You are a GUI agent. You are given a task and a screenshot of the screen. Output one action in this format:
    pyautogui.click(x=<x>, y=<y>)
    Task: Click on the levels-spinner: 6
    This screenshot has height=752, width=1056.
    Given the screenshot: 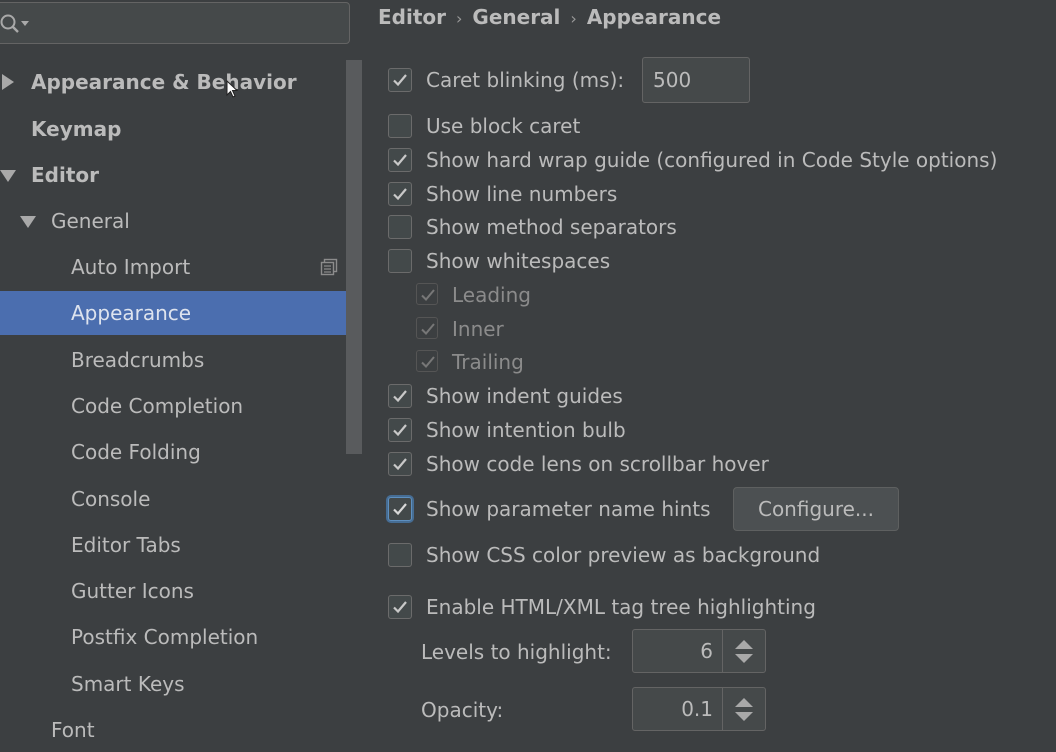 What is the action you would take?
    pyautogui.click(x=699, y=651)
    